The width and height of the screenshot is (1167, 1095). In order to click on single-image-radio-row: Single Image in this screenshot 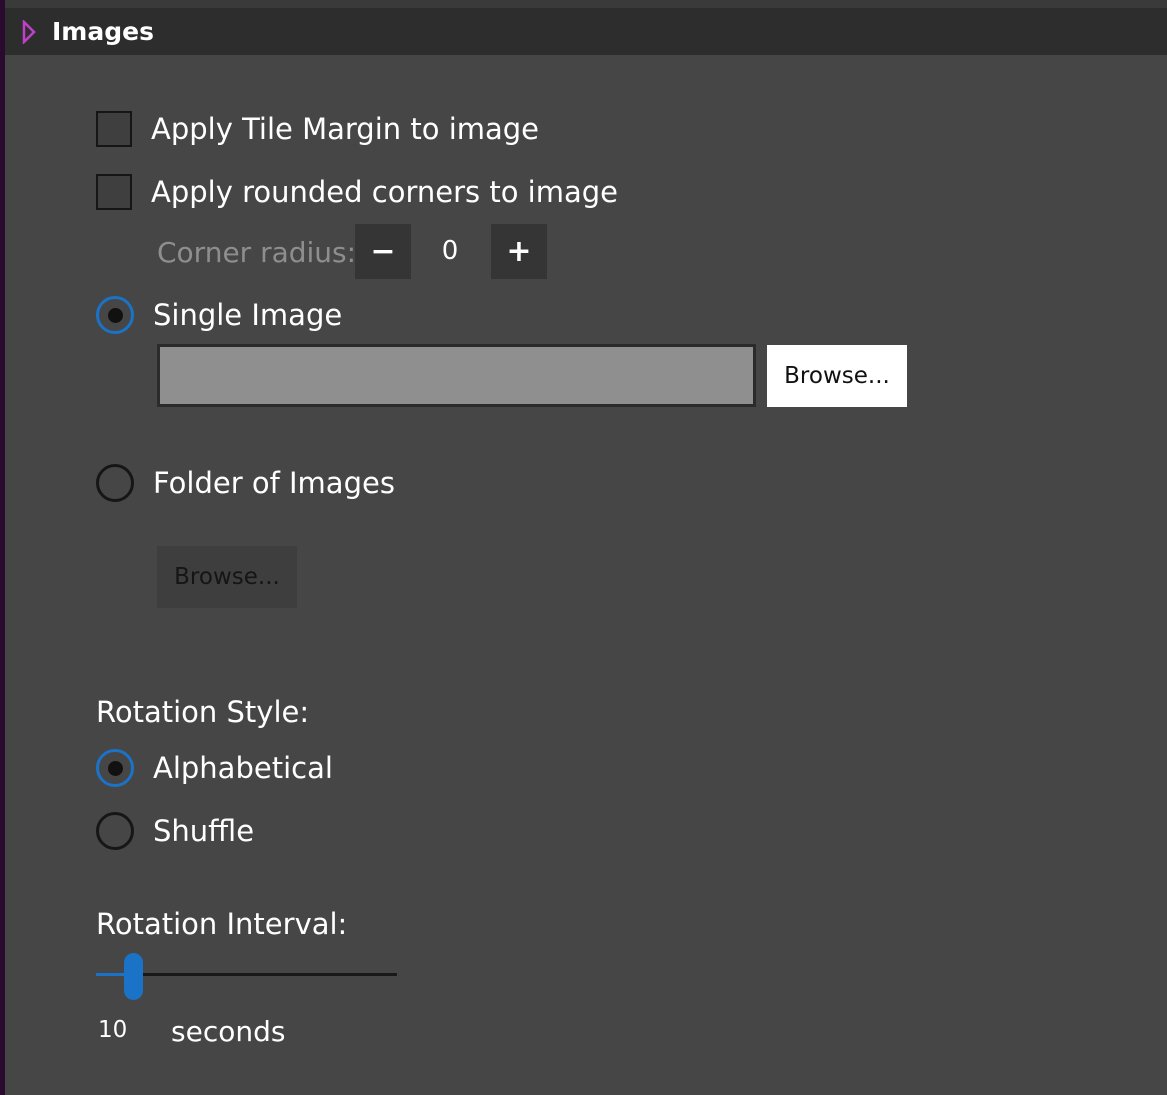, I will do `click(219, 315)`.